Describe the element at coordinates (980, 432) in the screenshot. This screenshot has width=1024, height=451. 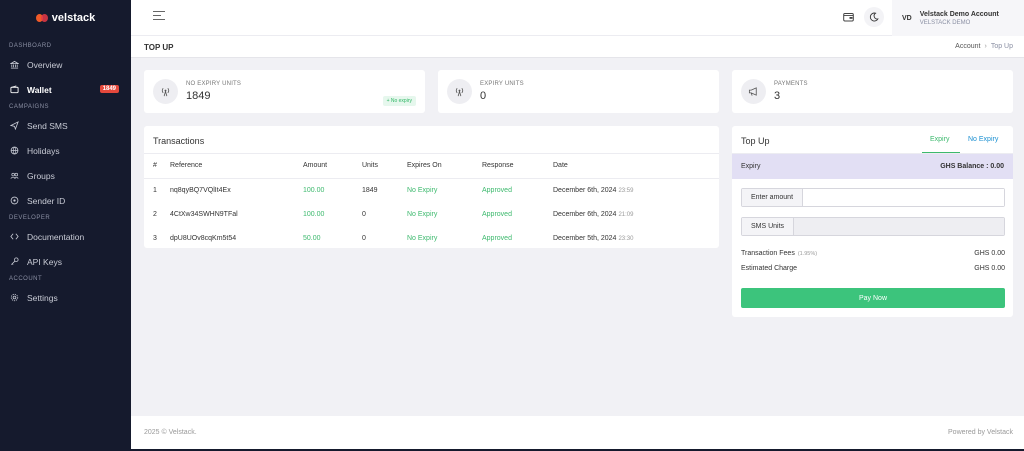
I see `footer-powered-by: Powered by Velstack` at that location.